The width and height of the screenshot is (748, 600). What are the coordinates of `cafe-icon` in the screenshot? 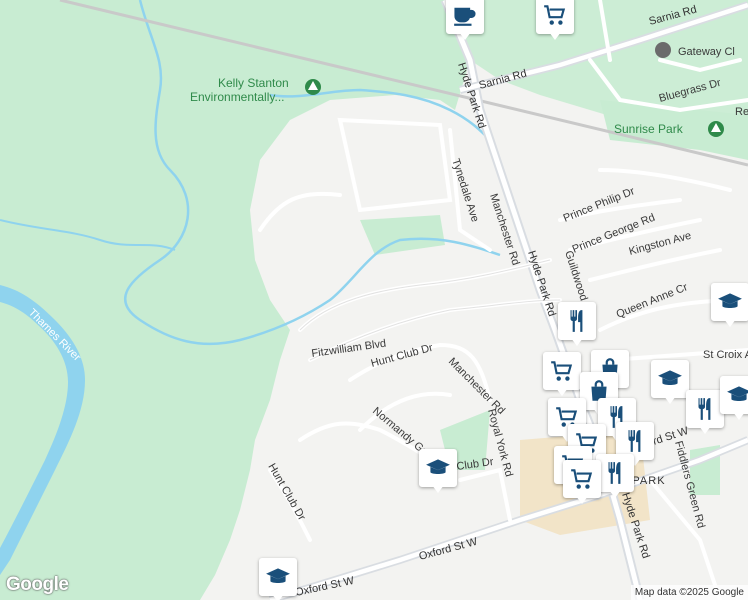 It's located at (465, 16).